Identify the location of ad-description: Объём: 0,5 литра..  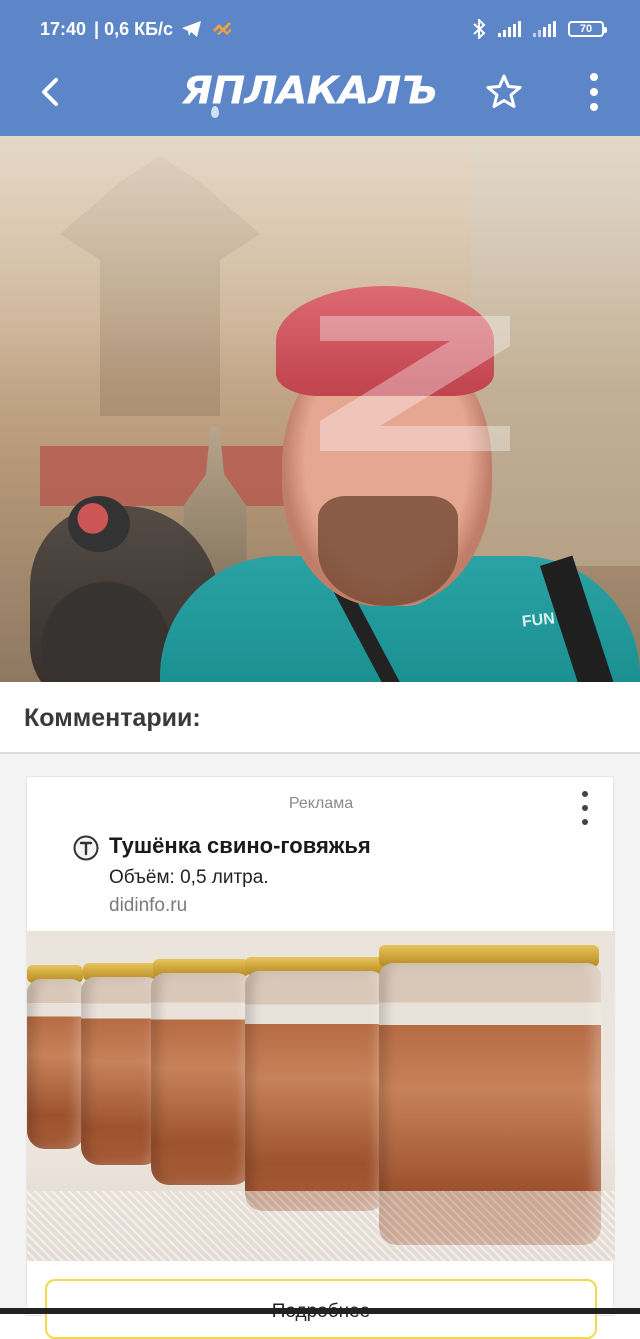
(189, 877).